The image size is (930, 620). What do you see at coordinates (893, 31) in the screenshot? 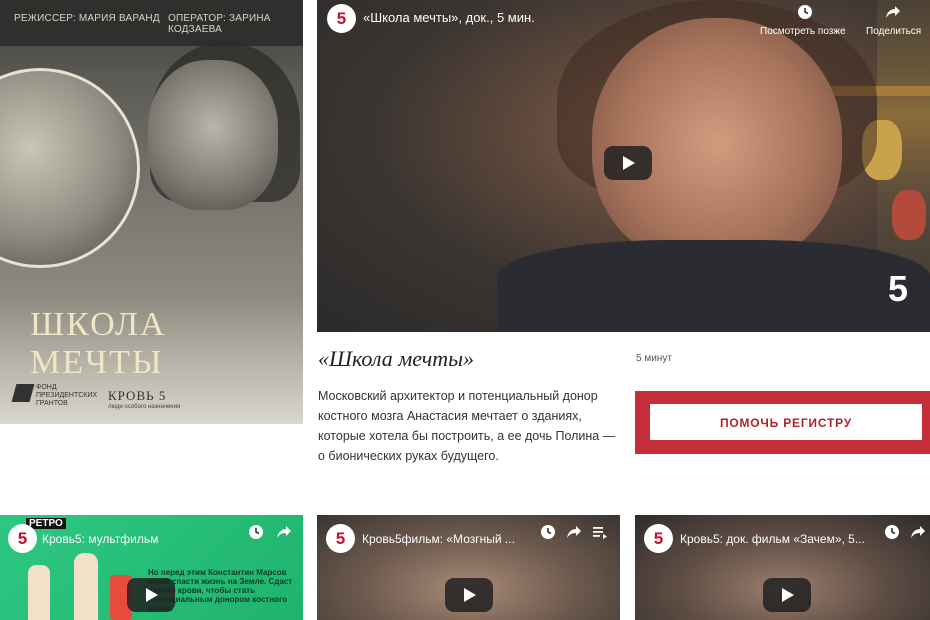
I see `share-label: Поделиться` at bounding box center [893, 31].